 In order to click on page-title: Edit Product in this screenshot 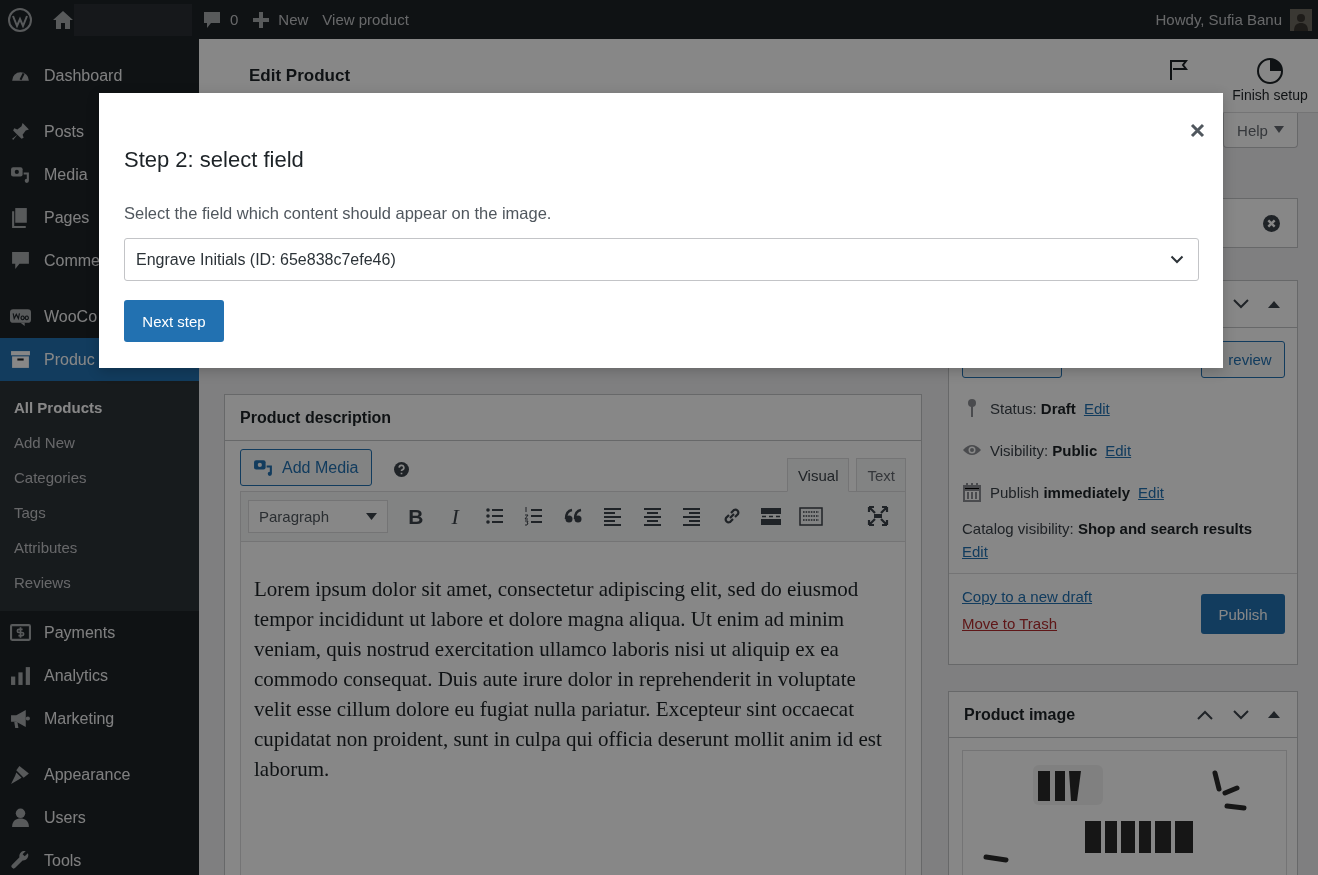, I will do `click(300, 75)`.